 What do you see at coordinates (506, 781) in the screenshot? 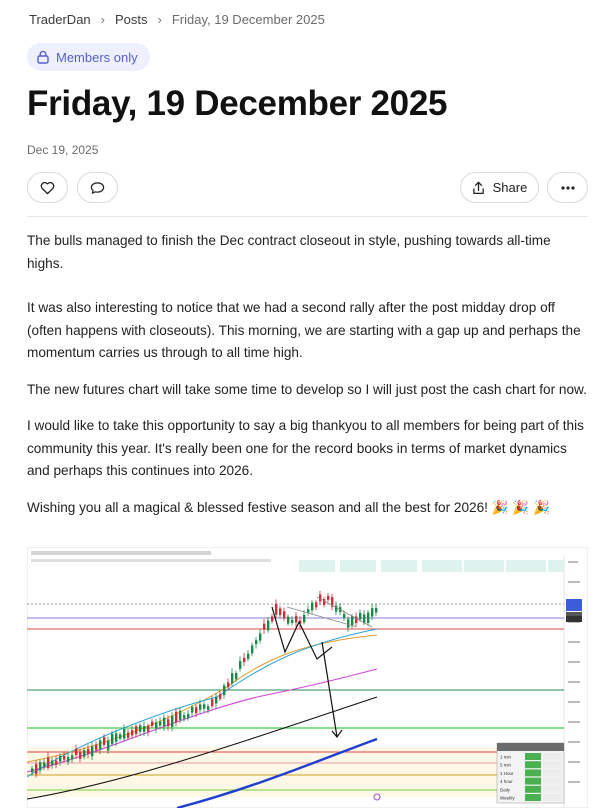
I see `table-row-label: 4 hour` at bounding box center [506, 781].